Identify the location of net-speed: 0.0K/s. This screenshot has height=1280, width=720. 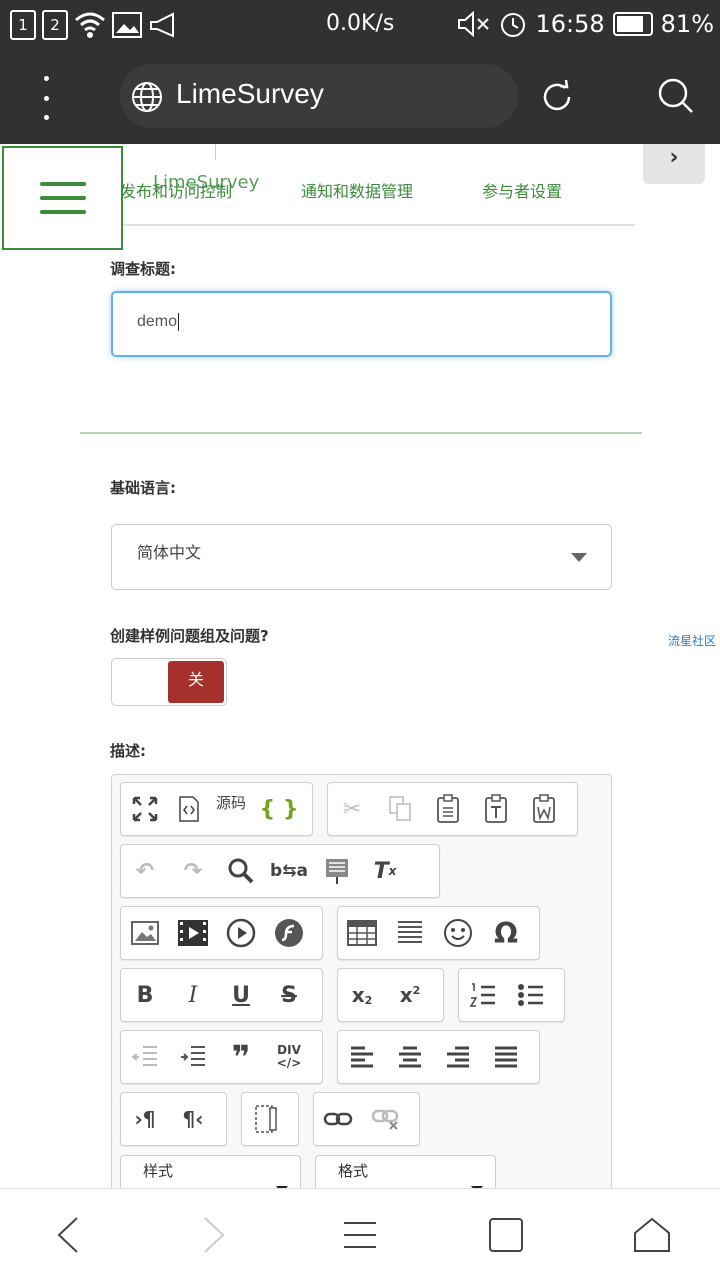
(360, 23).